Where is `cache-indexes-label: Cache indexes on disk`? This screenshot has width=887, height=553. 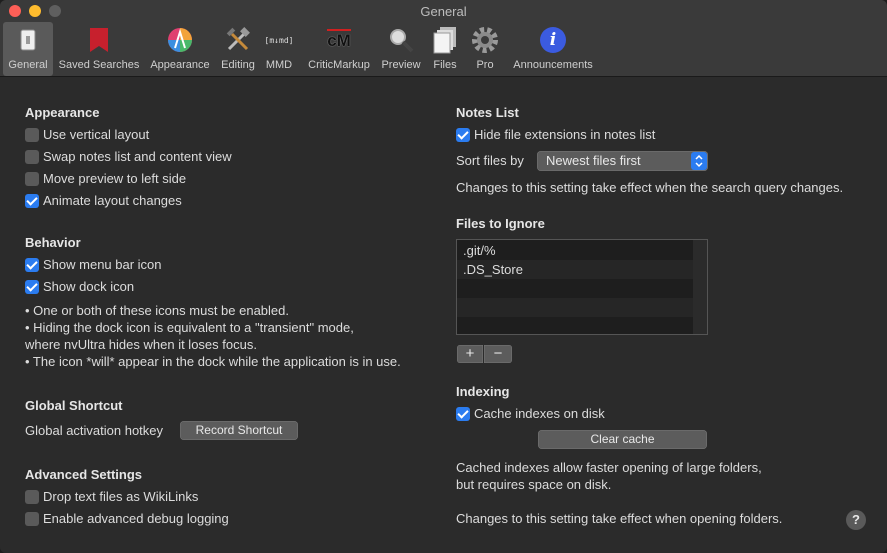
cache-indexes-label: Cache indexes on disk is located at coordinates (539, 413).